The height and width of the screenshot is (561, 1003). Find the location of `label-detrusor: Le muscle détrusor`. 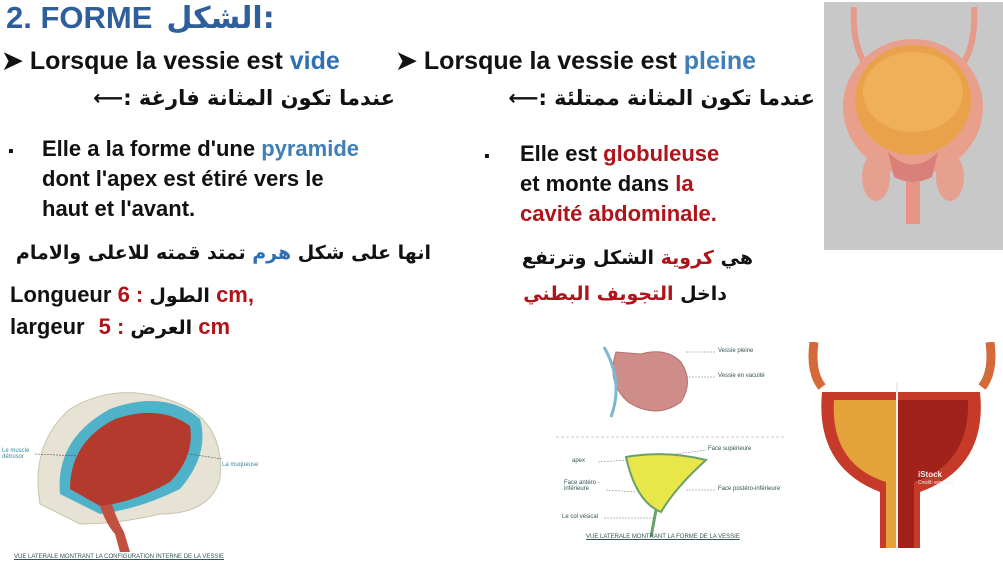

label-detrusor: Le muscle détrusor is located at coordinates (16, 454).